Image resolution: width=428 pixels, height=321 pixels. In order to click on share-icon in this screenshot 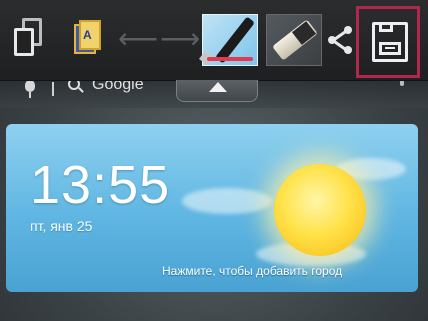, I will do `click(340, 40)`.